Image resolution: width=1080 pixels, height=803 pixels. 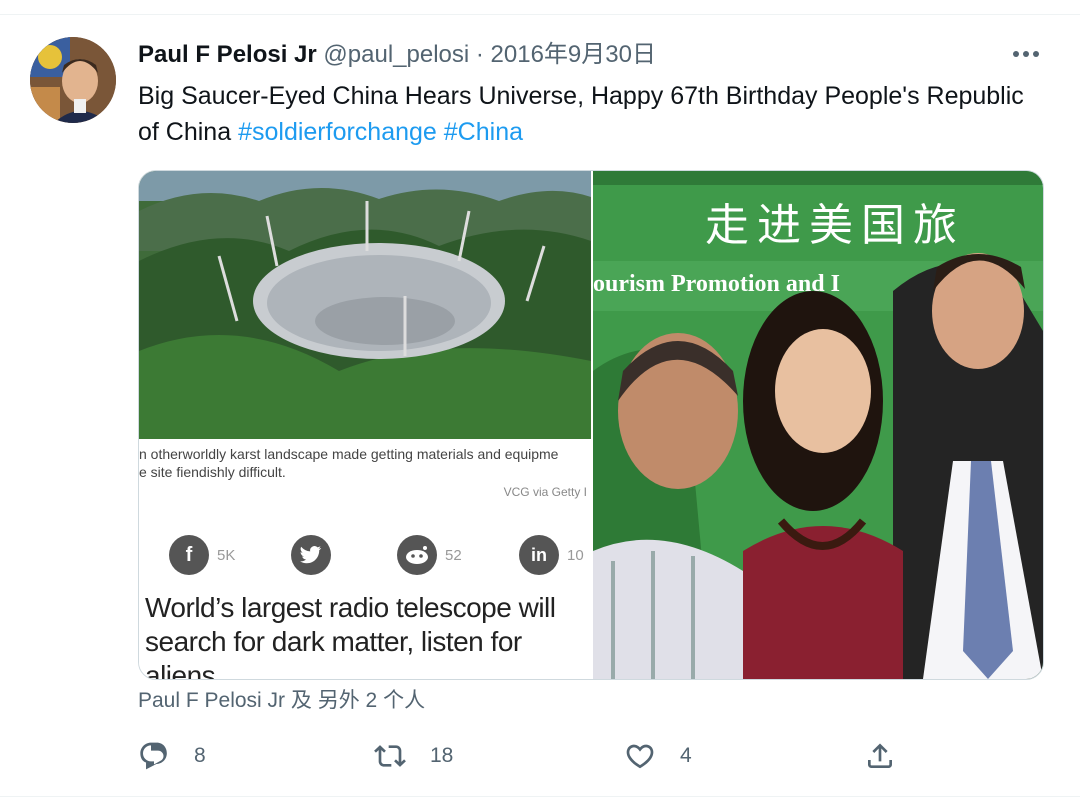 I want to click on tweet-date: 2016年9月30日, so click(x=573, y=54).